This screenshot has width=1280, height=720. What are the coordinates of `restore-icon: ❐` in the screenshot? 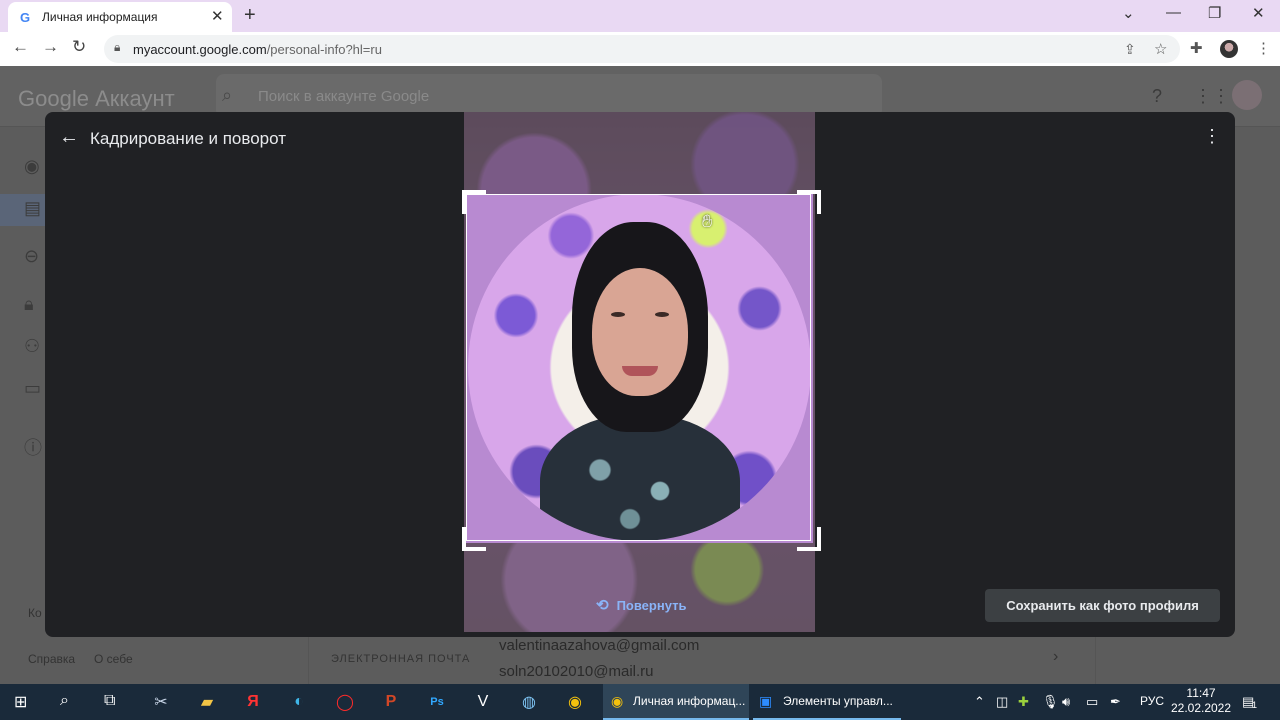 It's located at (1214, 13).